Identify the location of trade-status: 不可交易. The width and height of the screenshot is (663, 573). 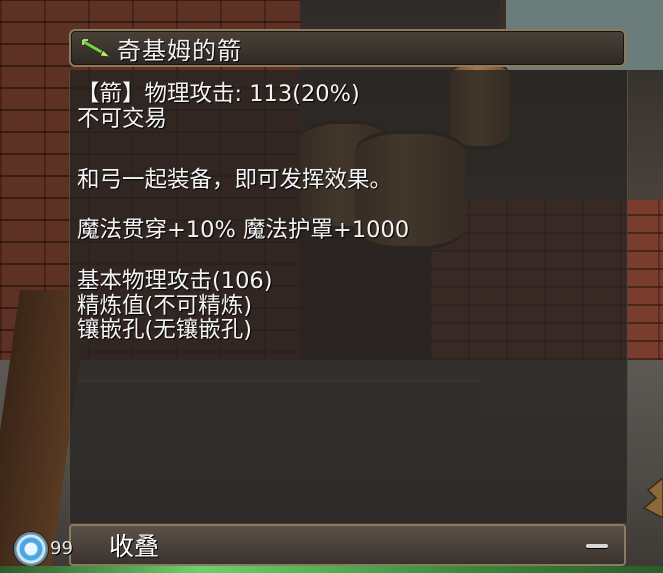
(122, 118).